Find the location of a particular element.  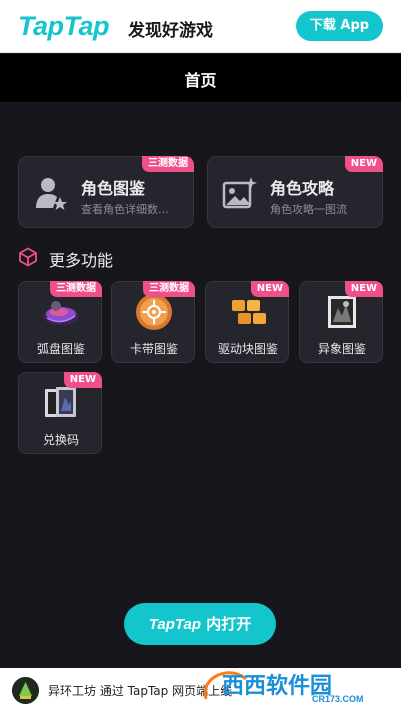

download-banner: TapTap 发现好游戏 下载 App is located at coordinates (200, 26).